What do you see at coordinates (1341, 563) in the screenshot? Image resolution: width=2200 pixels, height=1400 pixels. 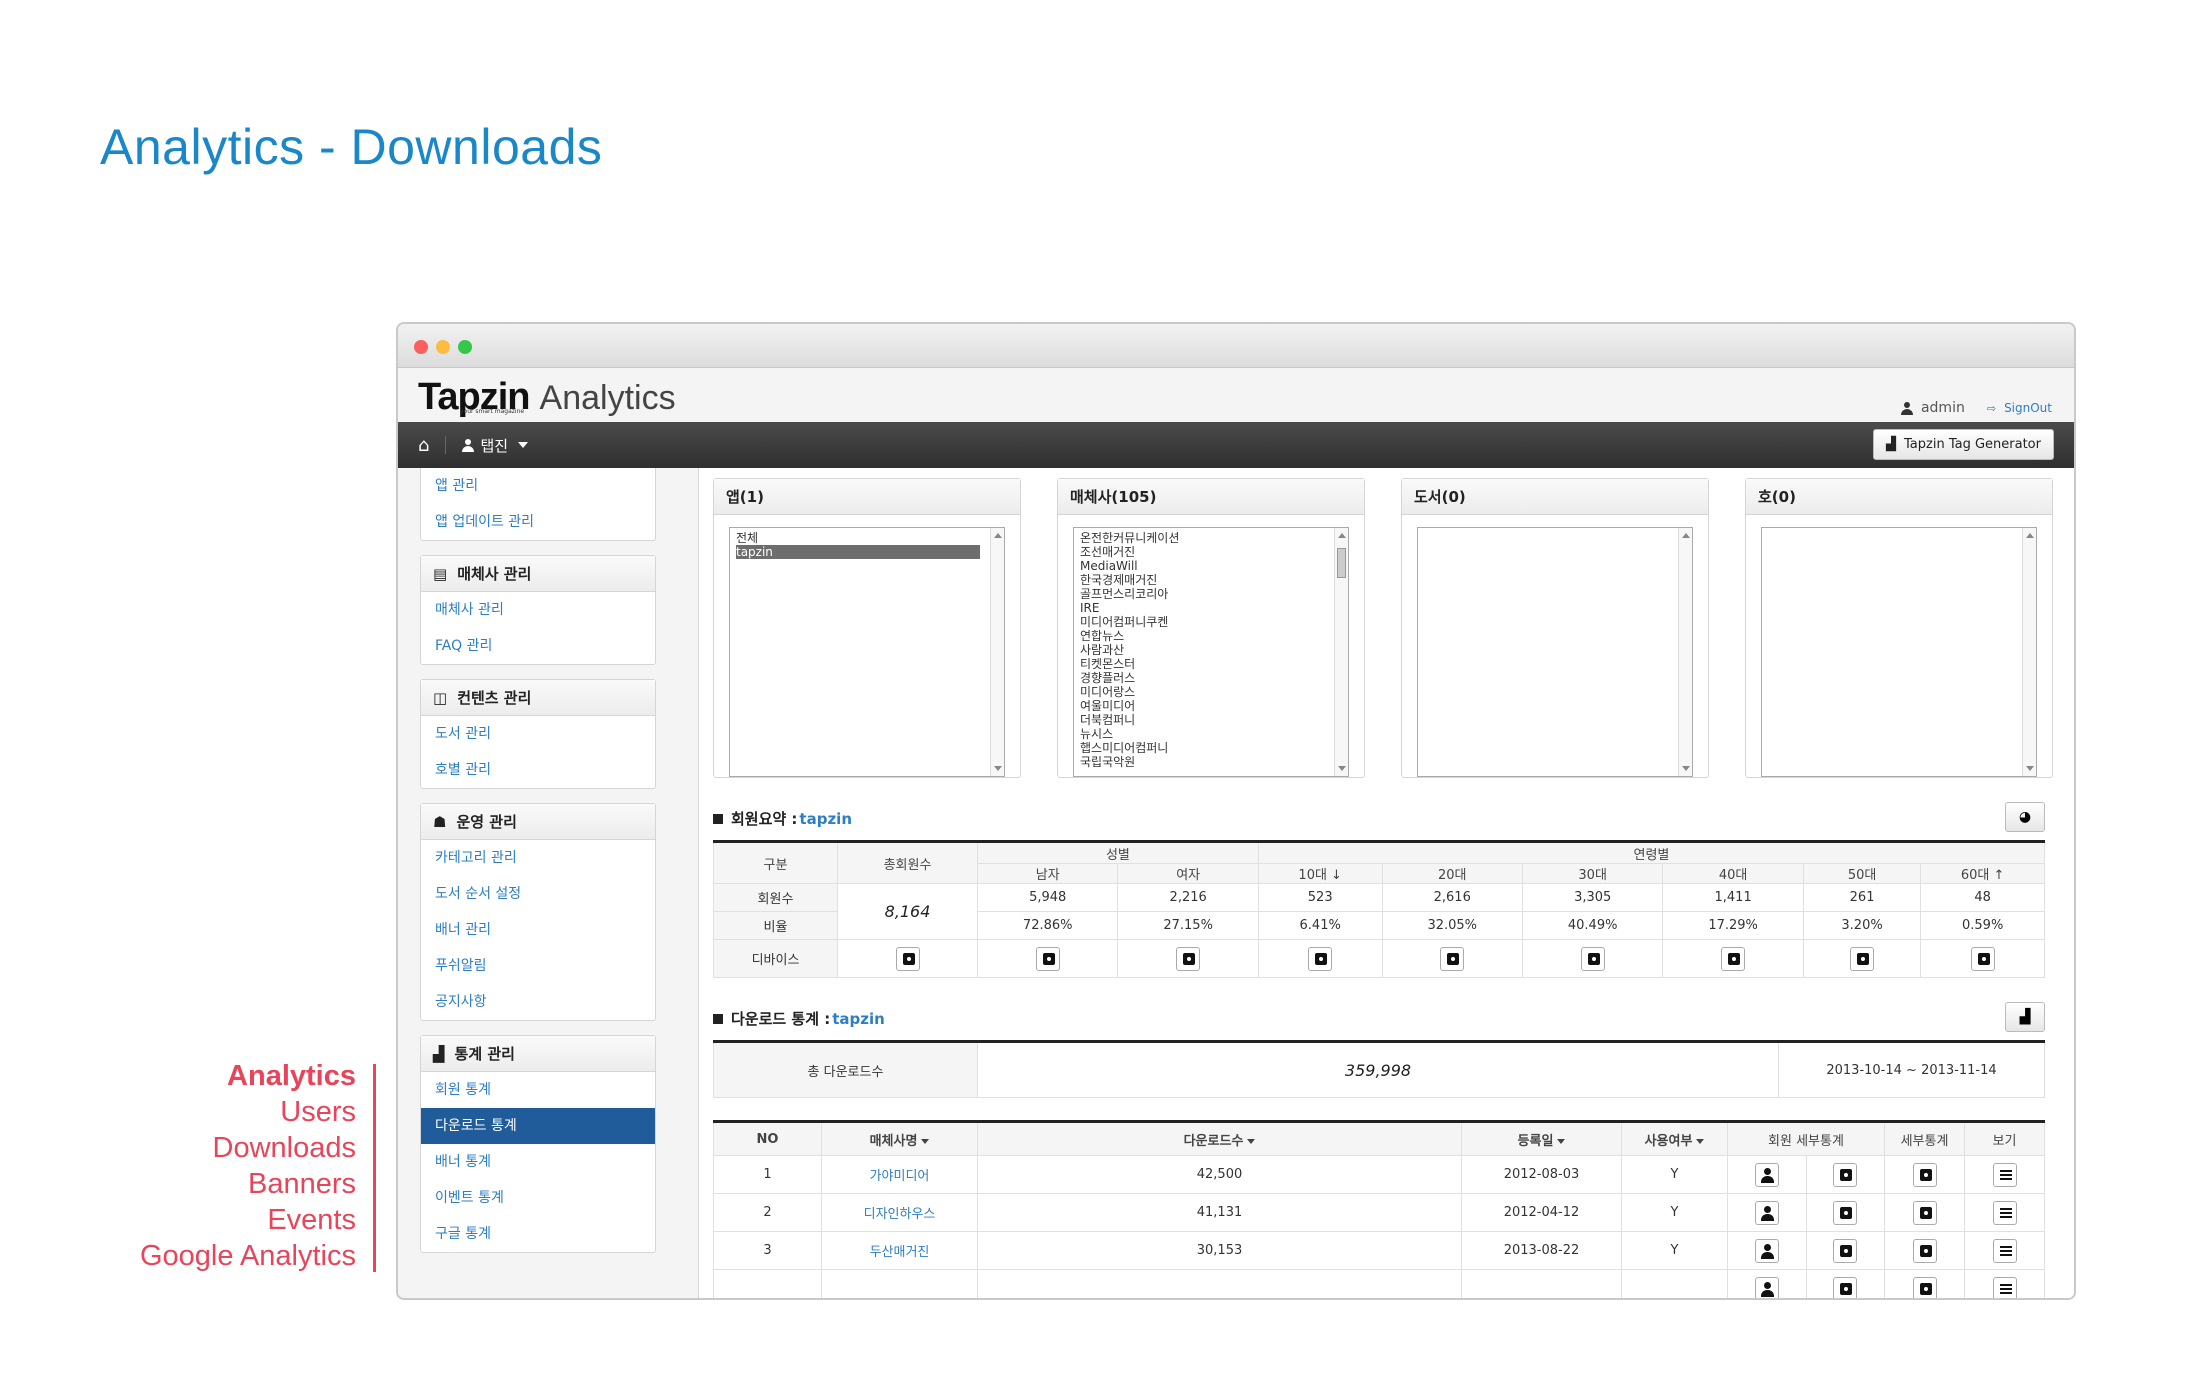 I see `scroll-thumb` at bounding box center [1341, 563].